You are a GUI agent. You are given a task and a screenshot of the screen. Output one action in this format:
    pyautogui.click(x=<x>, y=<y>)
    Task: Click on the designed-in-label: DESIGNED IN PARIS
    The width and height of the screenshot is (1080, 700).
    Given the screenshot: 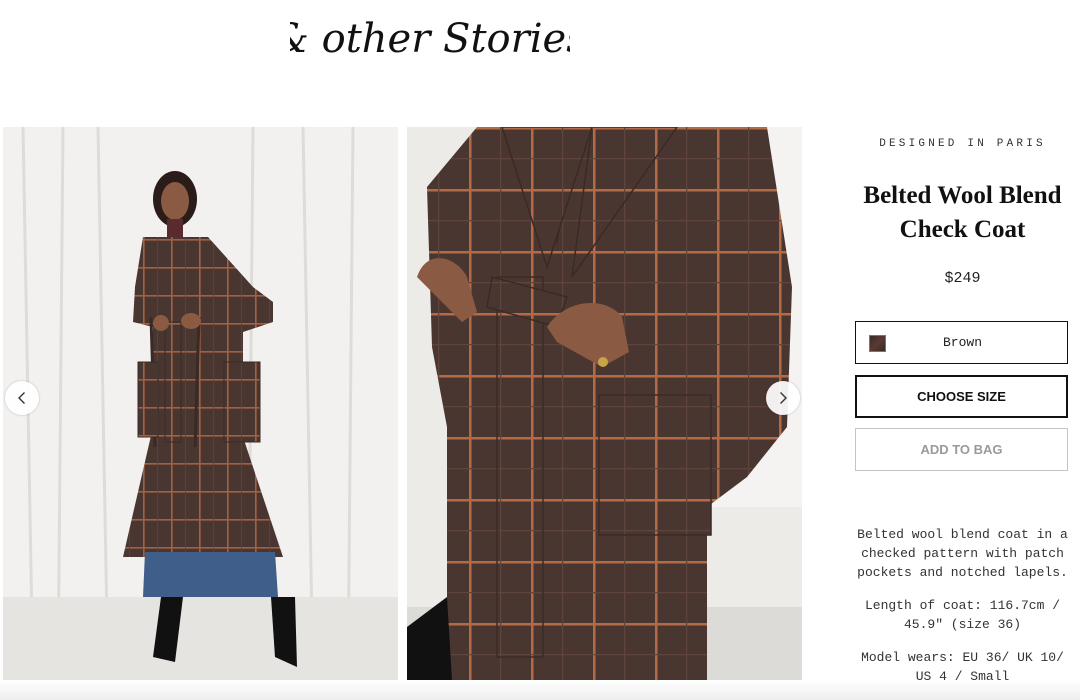 What is the action you would take?
    pyautogui.click(x=962, y=144)
    